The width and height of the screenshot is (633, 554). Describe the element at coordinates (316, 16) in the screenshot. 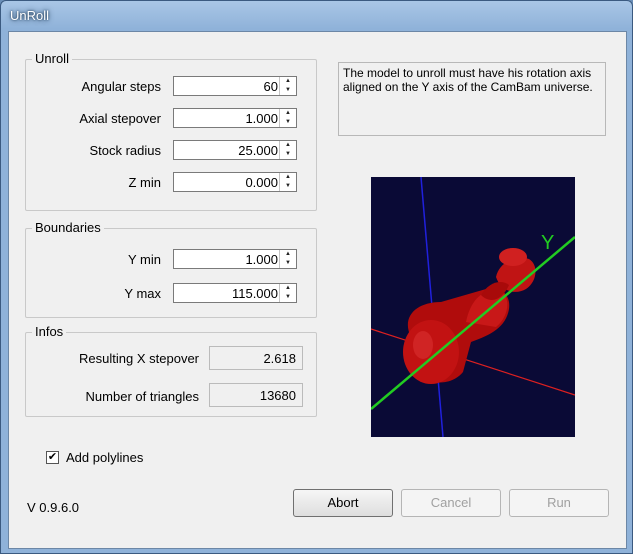

I see `title-bar: UnRoll` at that location.